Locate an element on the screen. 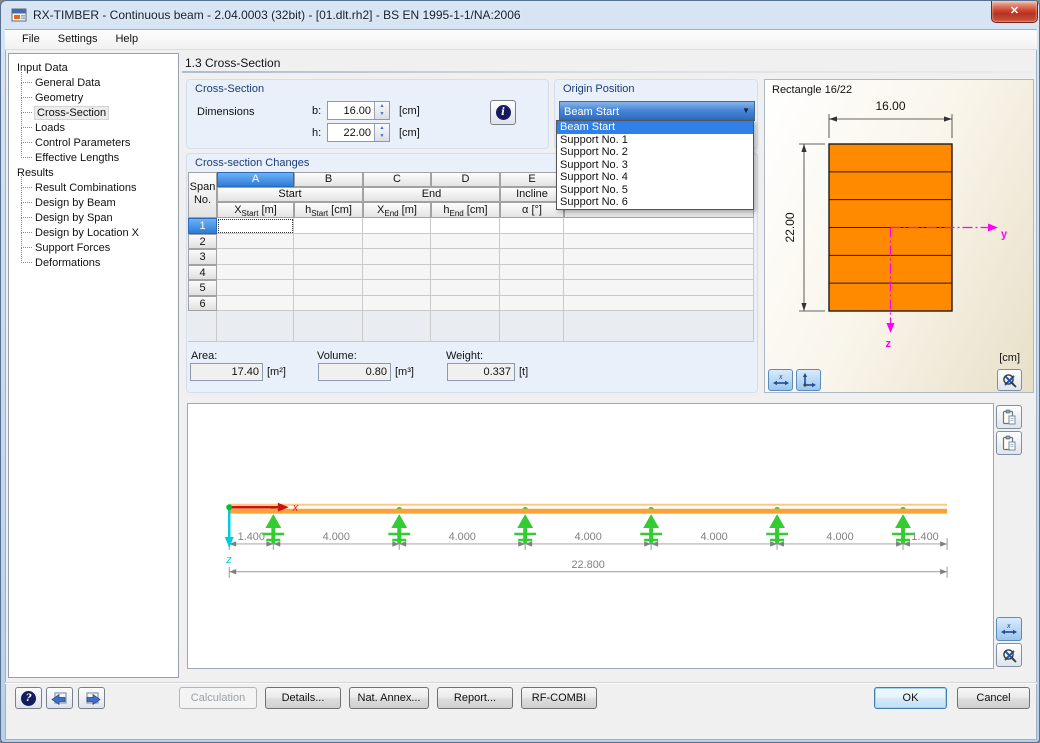 This screenshot has height=743, width=1040. row-header-1: 1 is located at coordinates (202, 226).